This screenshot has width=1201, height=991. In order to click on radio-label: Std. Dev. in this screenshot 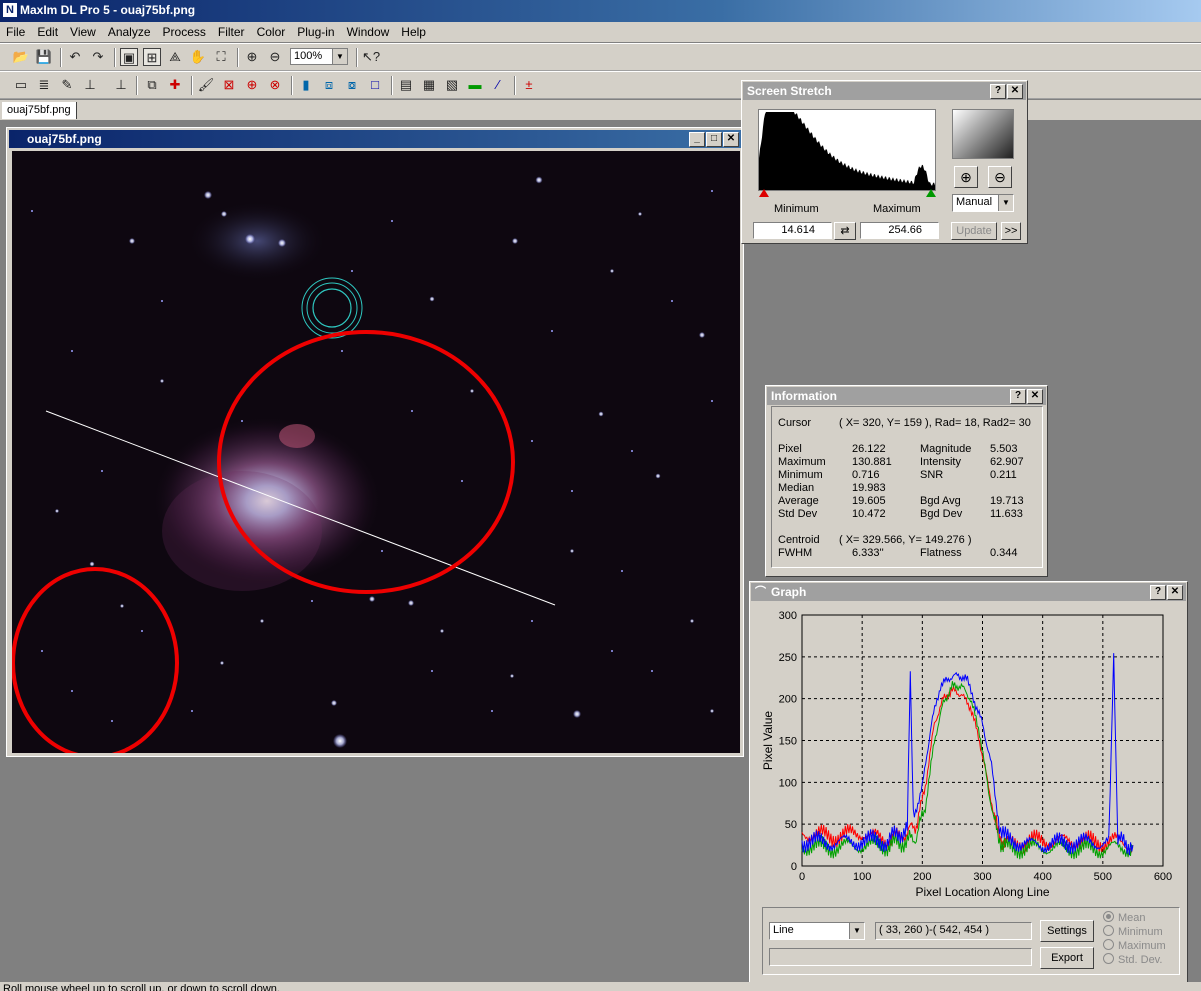, I will do `click(1140, 960)`.